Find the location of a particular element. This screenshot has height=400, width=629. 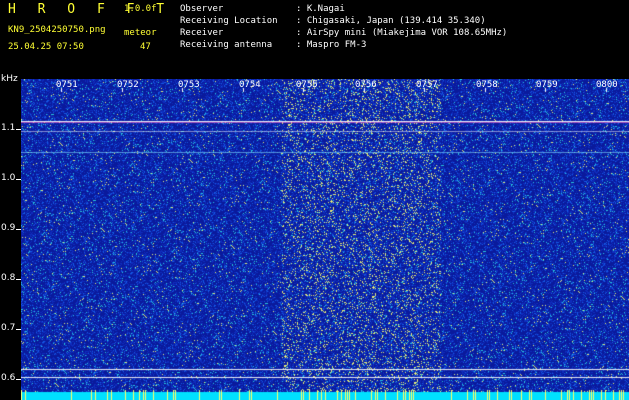

y-label-0-6: 0.6 is located at coordinates (8, 378).